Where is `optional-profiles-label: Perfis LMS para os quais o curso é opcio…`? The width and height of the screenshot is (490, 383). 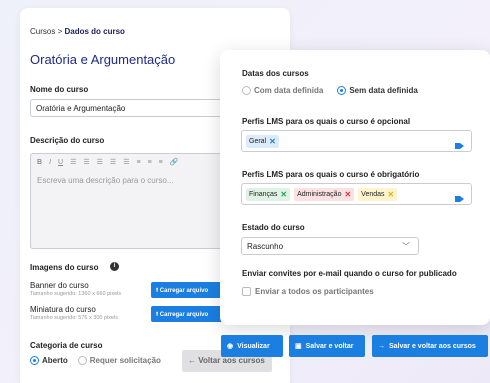
optional-profiles-label: Perfis LMS para os quais o curso é opcio… is located at coordinates (326, 121).